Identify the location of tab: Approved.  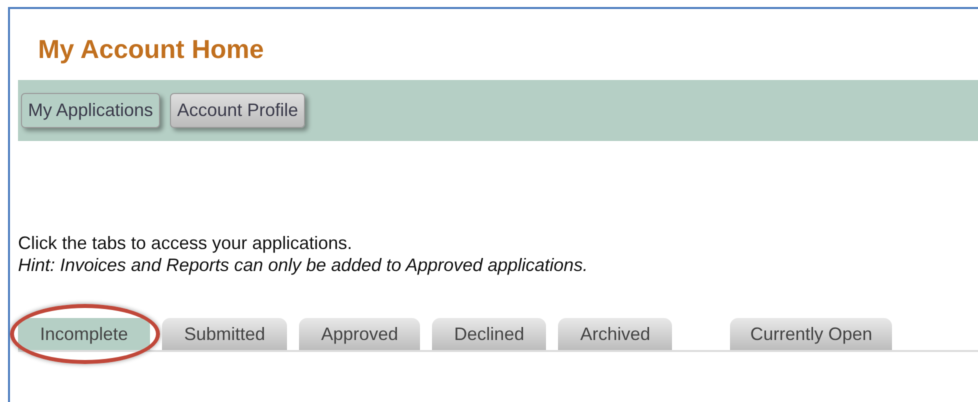
(359, 334).